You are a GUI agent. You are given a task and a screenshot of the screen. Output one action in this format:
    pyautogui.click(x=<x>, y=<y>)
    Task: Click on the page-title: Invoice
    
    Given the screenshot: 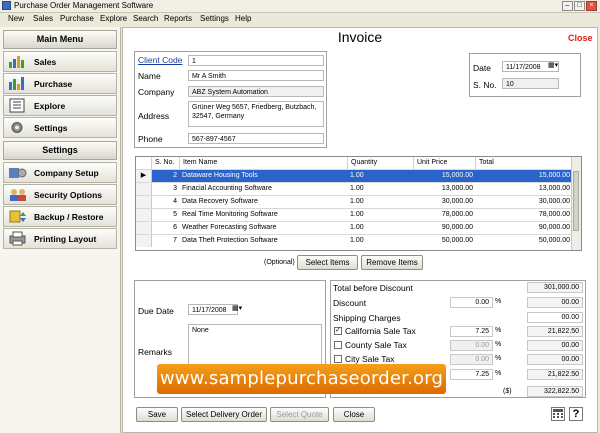 What is the action you would take?
    pyautogui.click(x=360, y=37)
    